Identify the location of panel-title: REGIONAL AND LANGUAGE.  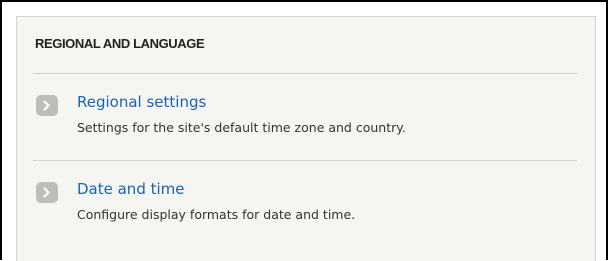
(120, 43).